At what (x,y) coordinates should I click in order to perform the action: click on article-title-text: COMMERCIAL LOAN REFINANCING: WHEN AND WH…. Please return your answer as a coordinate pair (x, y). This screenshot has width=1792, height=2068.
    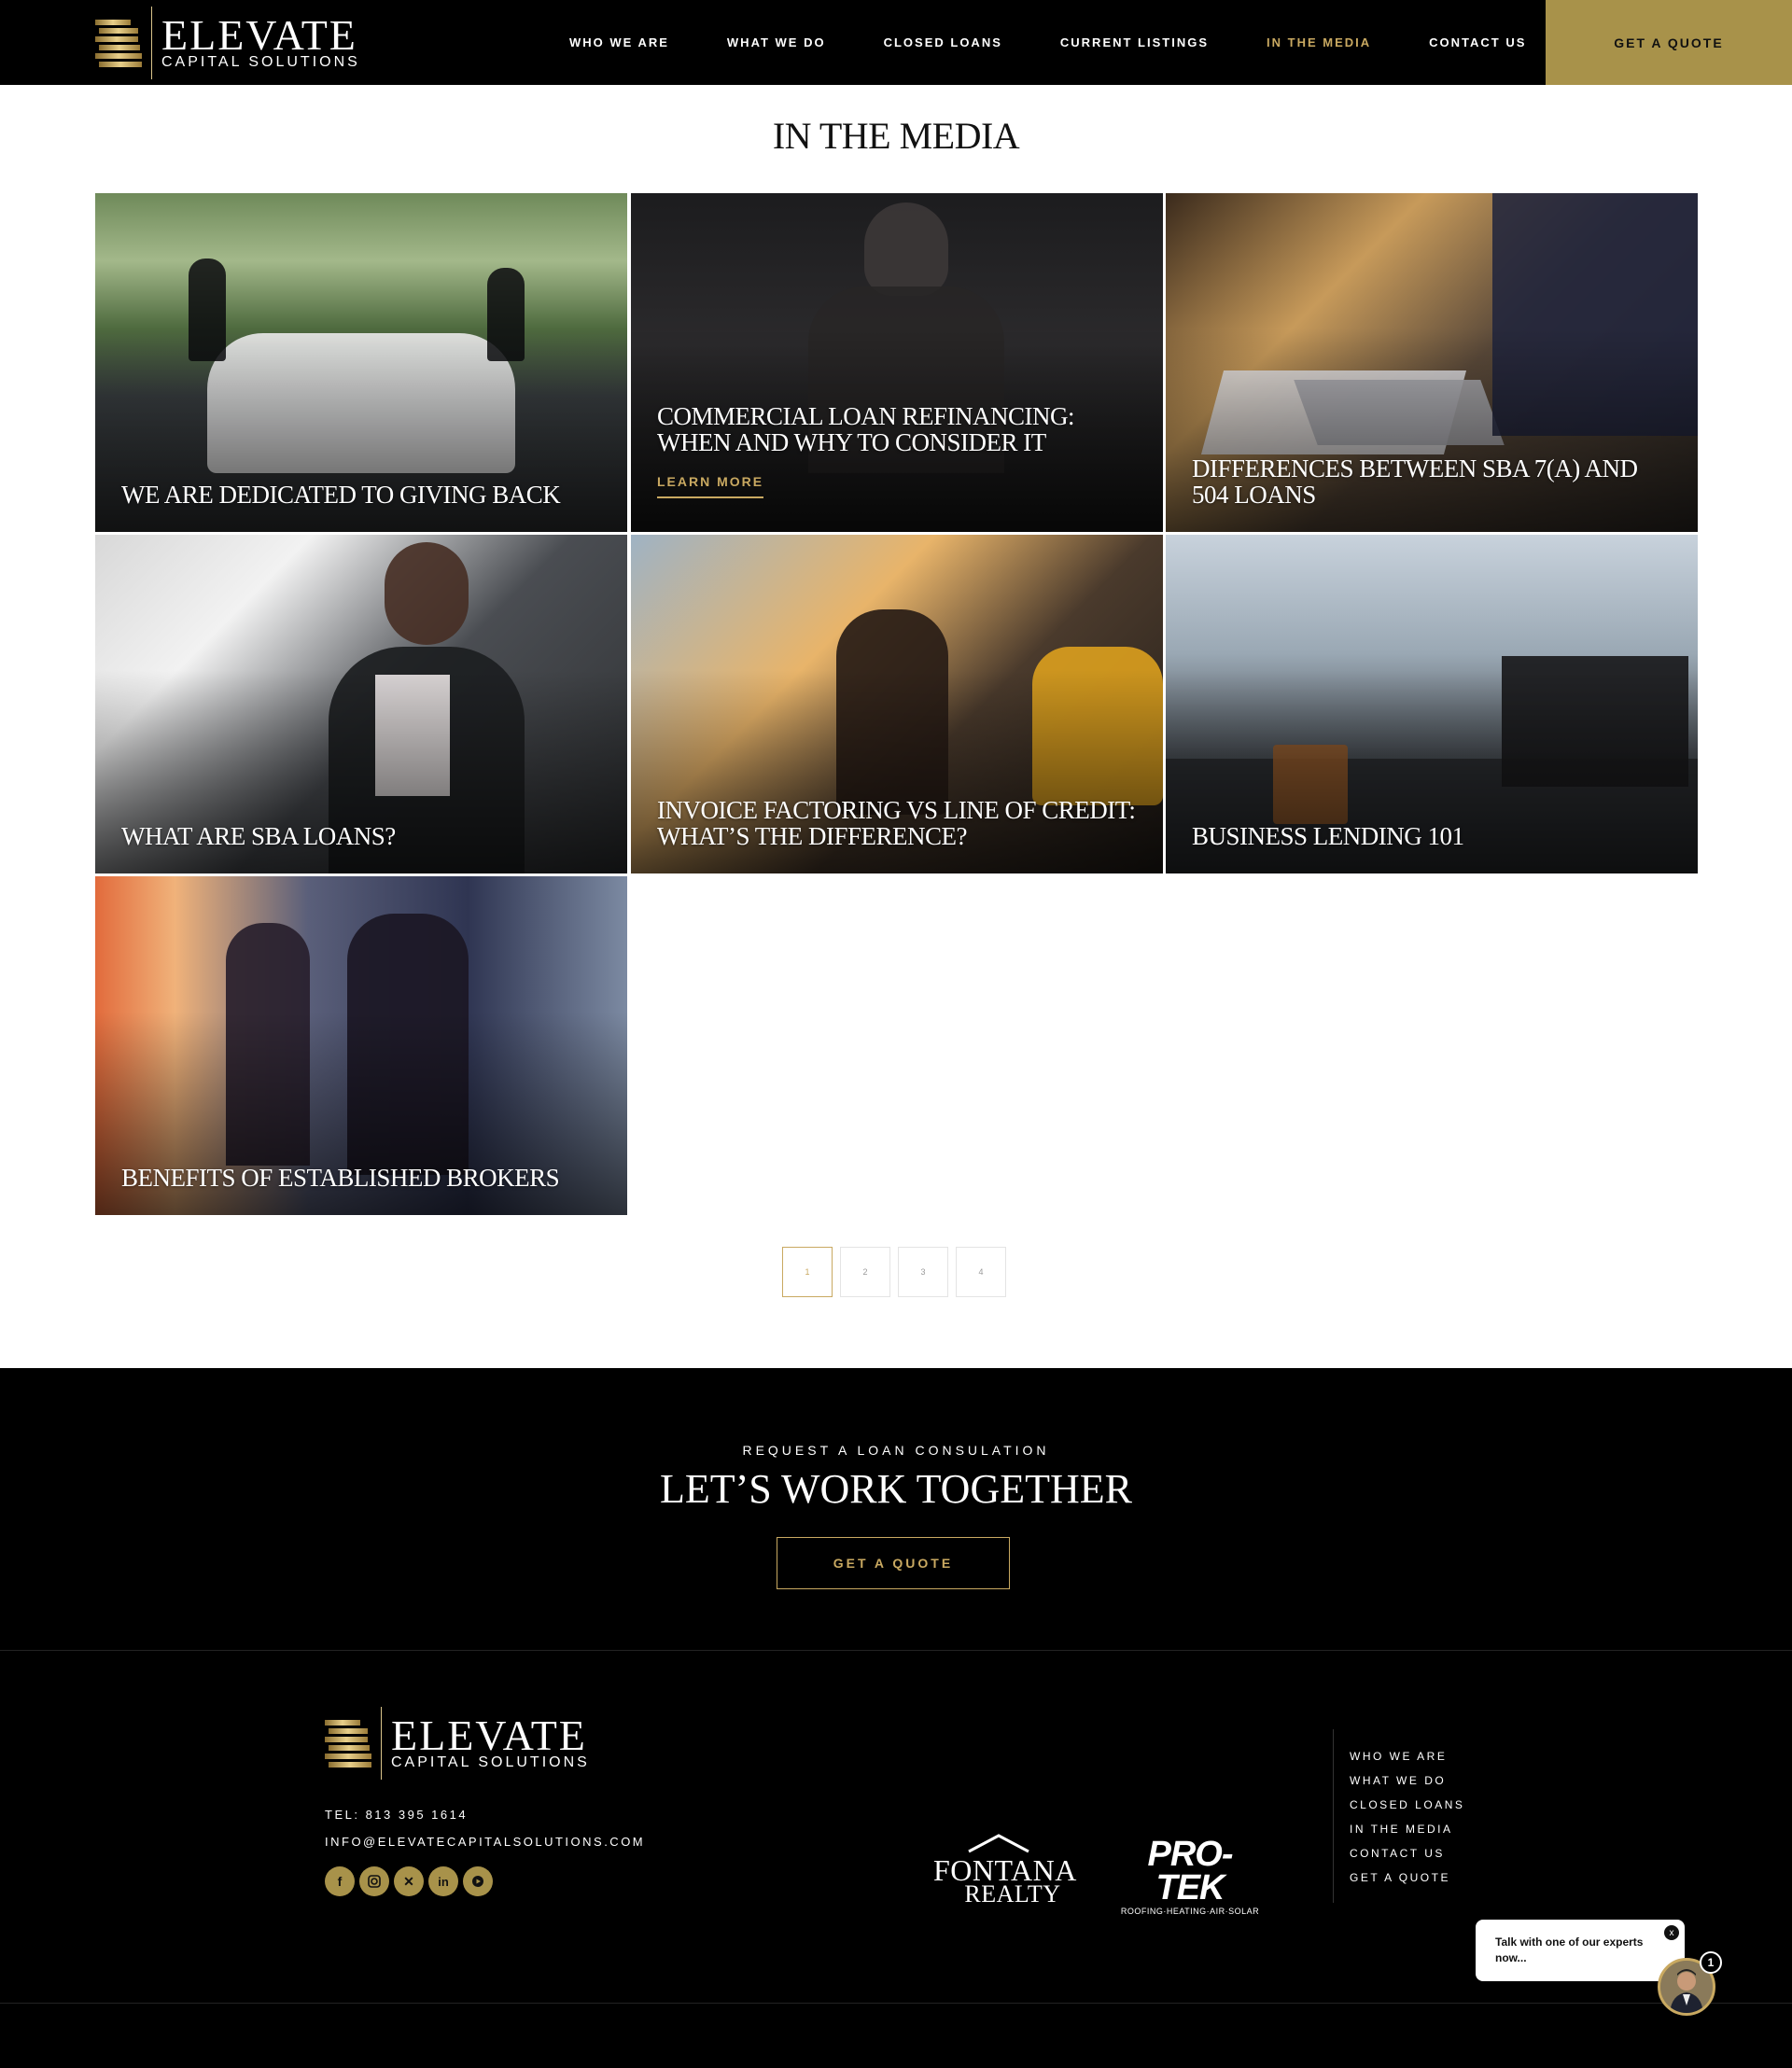
    Looking at the image, I should click on (866, 429).